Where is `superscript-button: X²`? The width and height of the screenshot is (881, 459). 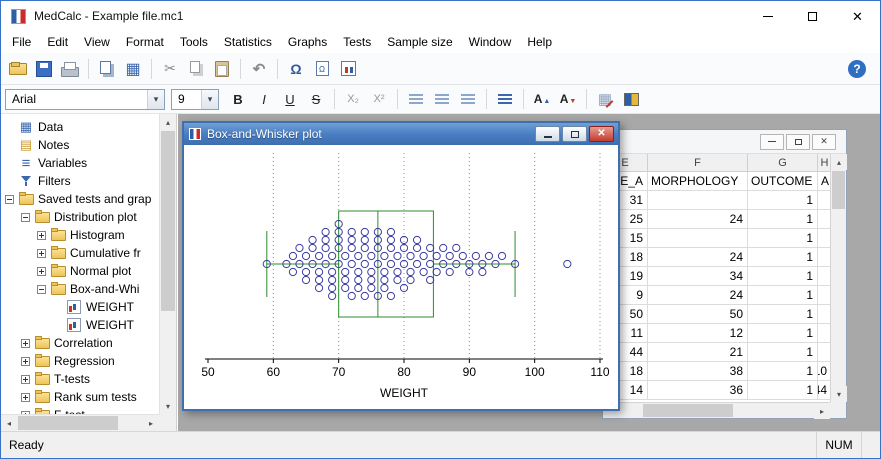
superscript-button: X² is located at coordinates (379, 99).